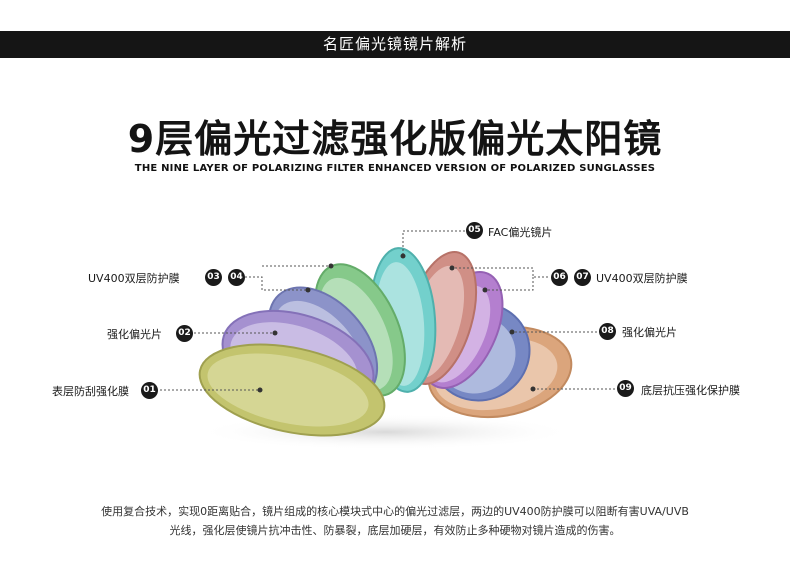 The width and height of the screenshot is (790, 583). What do you see at coordinates (625, 388) in the screenshot?
I see `badge-09: 09` at bounding box center [625, 388].